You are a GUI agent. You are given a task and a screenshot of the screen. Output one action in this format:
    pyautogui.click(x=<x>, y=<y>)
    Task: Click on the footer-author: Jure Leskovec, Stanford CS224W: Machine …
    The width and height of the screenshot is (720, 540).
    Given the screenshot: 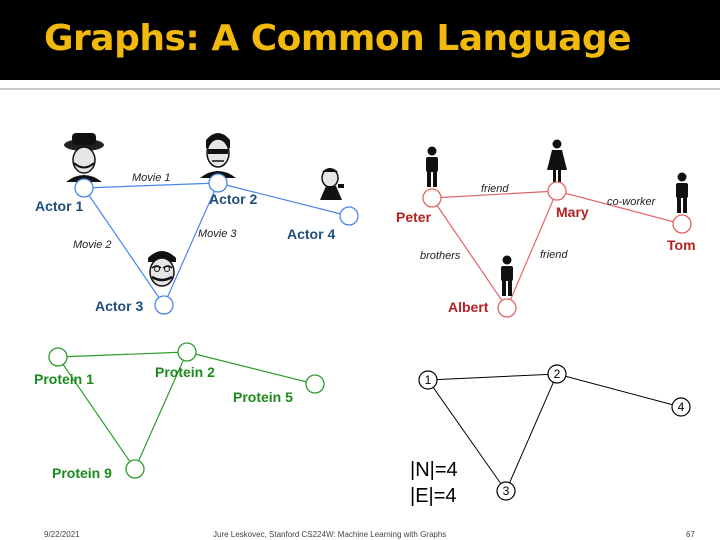 What is the action you would take?
    pyautogui.click(x=330, y=534)
    